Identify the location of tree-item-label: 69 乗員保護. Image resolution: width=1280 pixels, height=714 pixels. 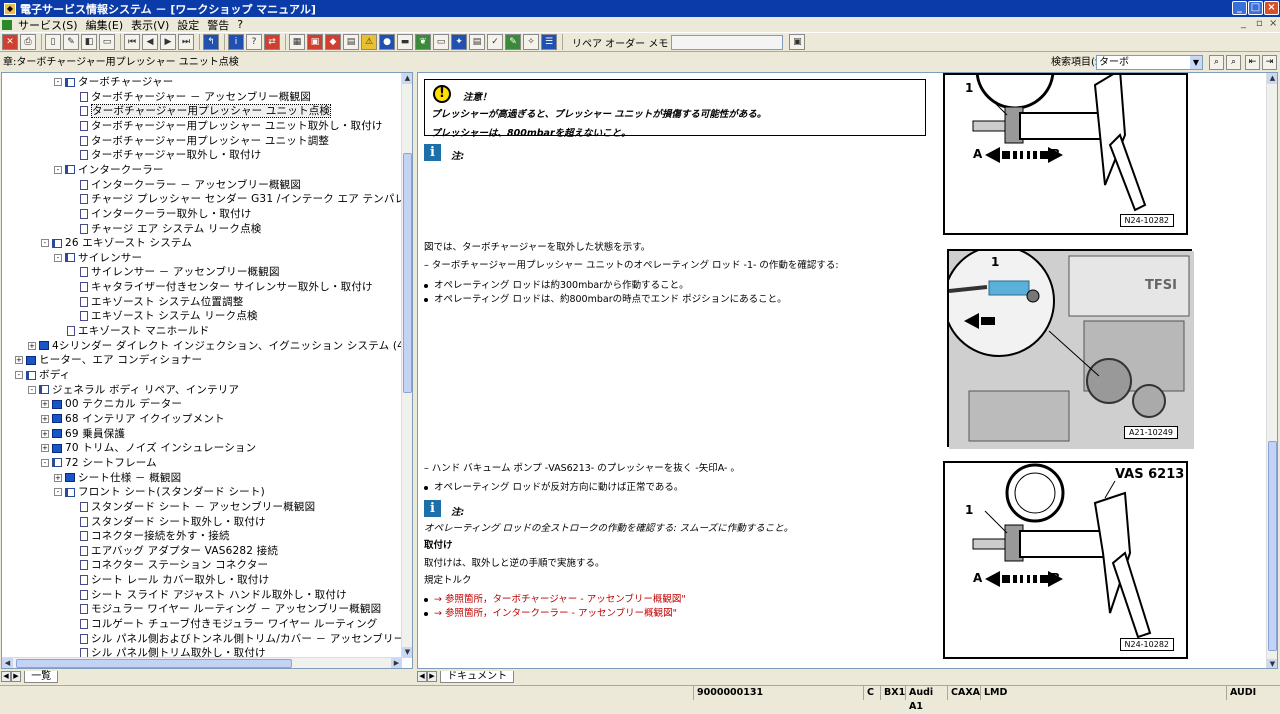
(95, 434).